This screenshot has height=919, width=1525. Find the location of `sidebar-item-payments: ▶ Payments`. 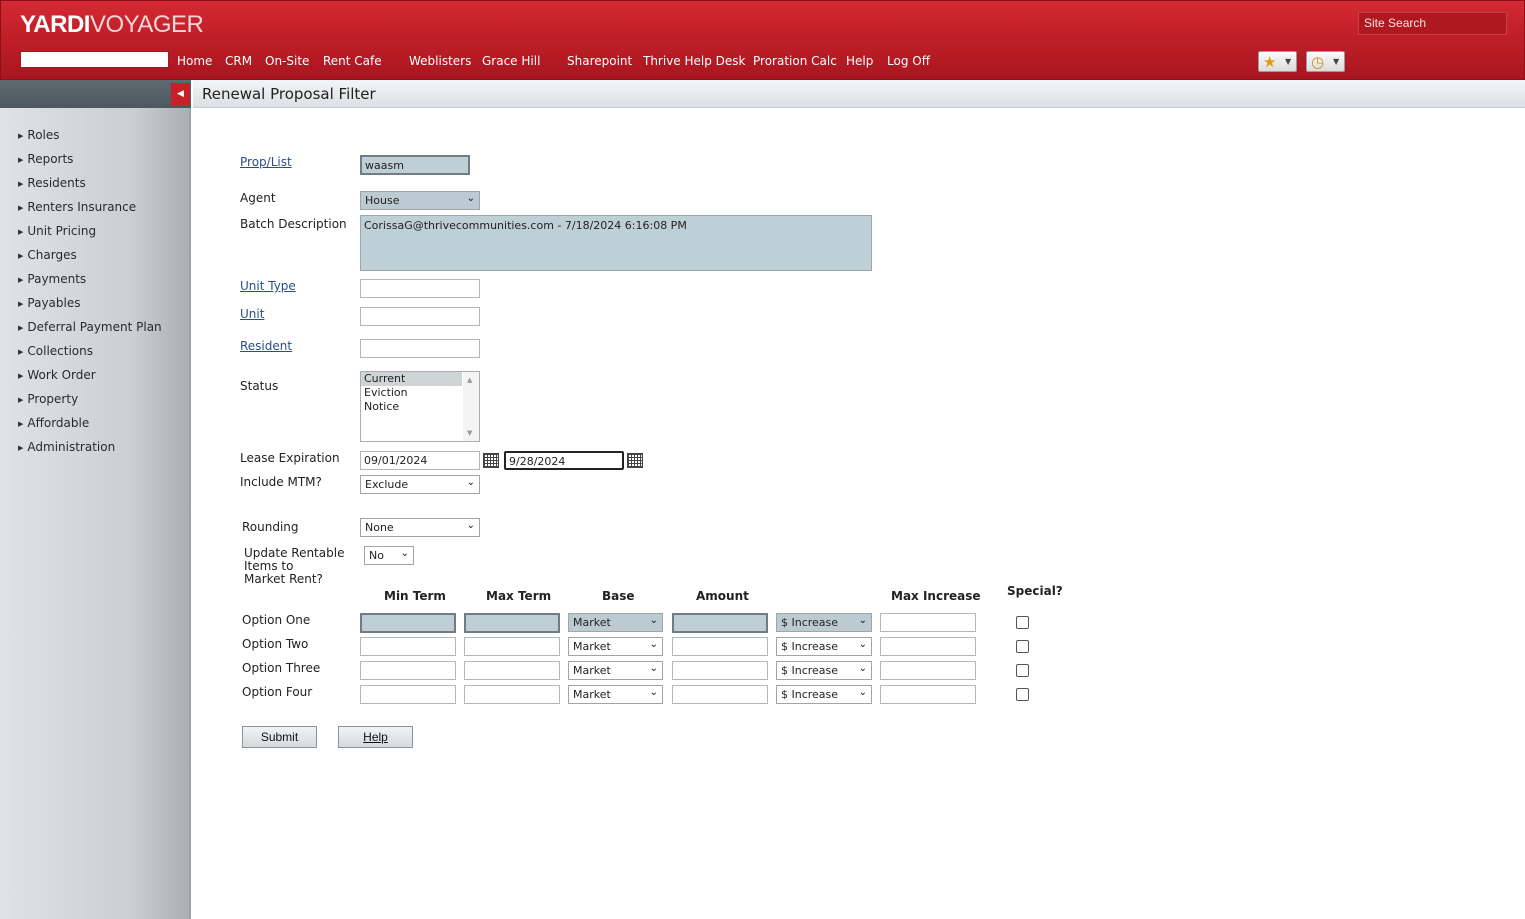

sidebar-item-payments: ▶ Payments is located at coordinates (52, 279).